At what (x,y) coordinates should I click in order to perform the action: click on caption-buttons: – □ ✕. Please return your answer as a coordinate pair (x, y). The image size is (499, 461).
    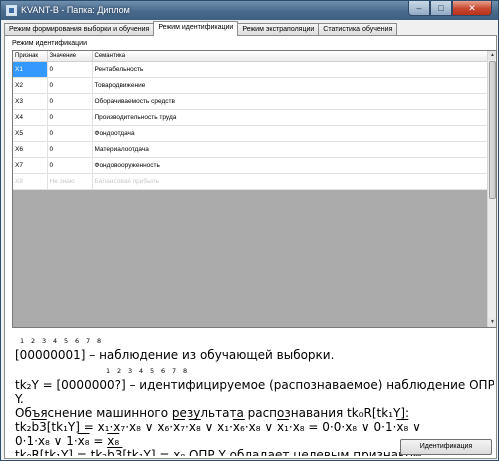
    Looking at the image, I should click on (450, 9).